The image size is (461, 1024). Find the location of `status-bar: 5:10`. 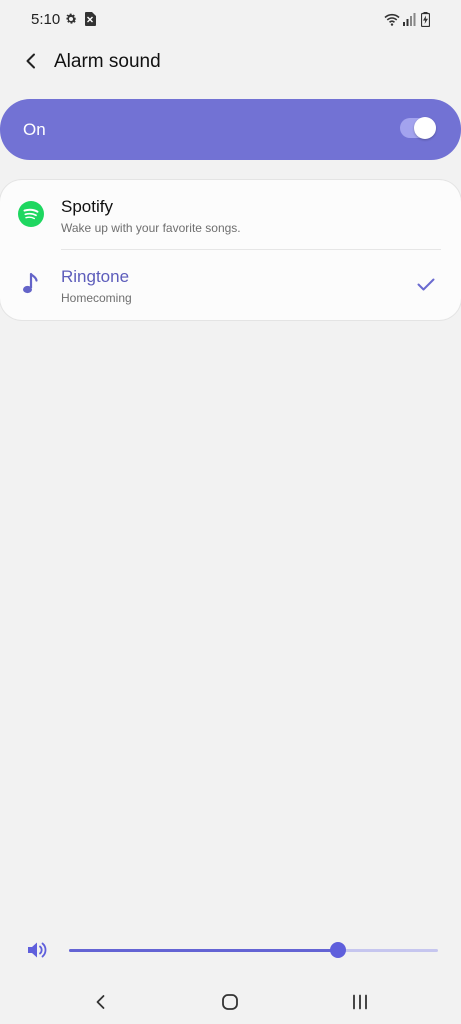

status-bar: 5:10 is located at coordinates (230, 20).